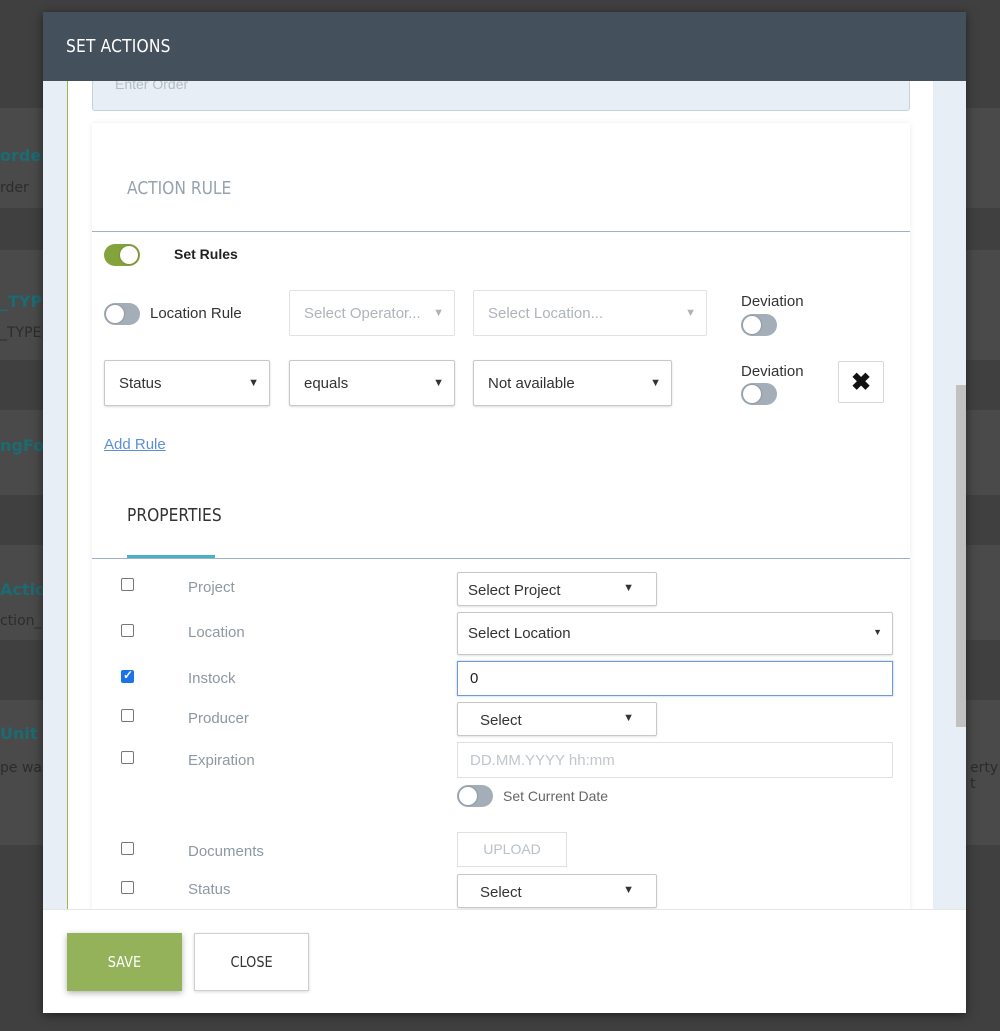 This screenshot has width=1000, height=1031. What do you see at coordinates (152, 86) in the screenshot?
I see `order-placeholder: Enter Order` at bounding box center [152, 86].